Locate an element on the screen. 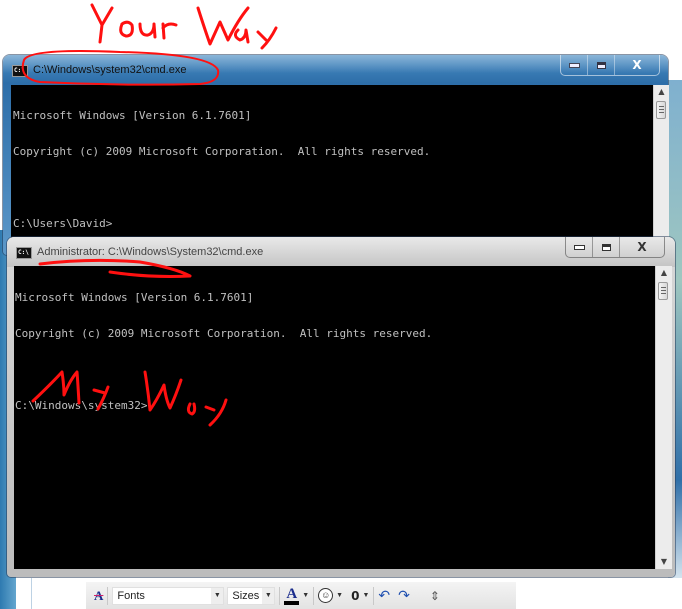 Image resolution: width=682 pixels, height=609 pixels. window-title: C:\Windows\system32\cmd.exe is located at coordinates (110, 70).